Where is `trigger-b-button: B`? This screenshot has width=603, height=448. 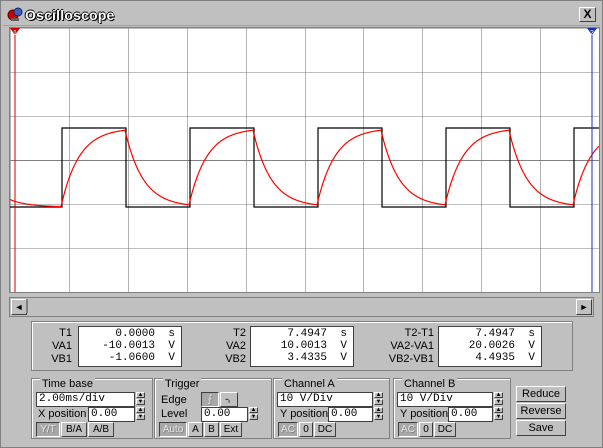 trigger-b-button: B is located at coordinates (211, 429).